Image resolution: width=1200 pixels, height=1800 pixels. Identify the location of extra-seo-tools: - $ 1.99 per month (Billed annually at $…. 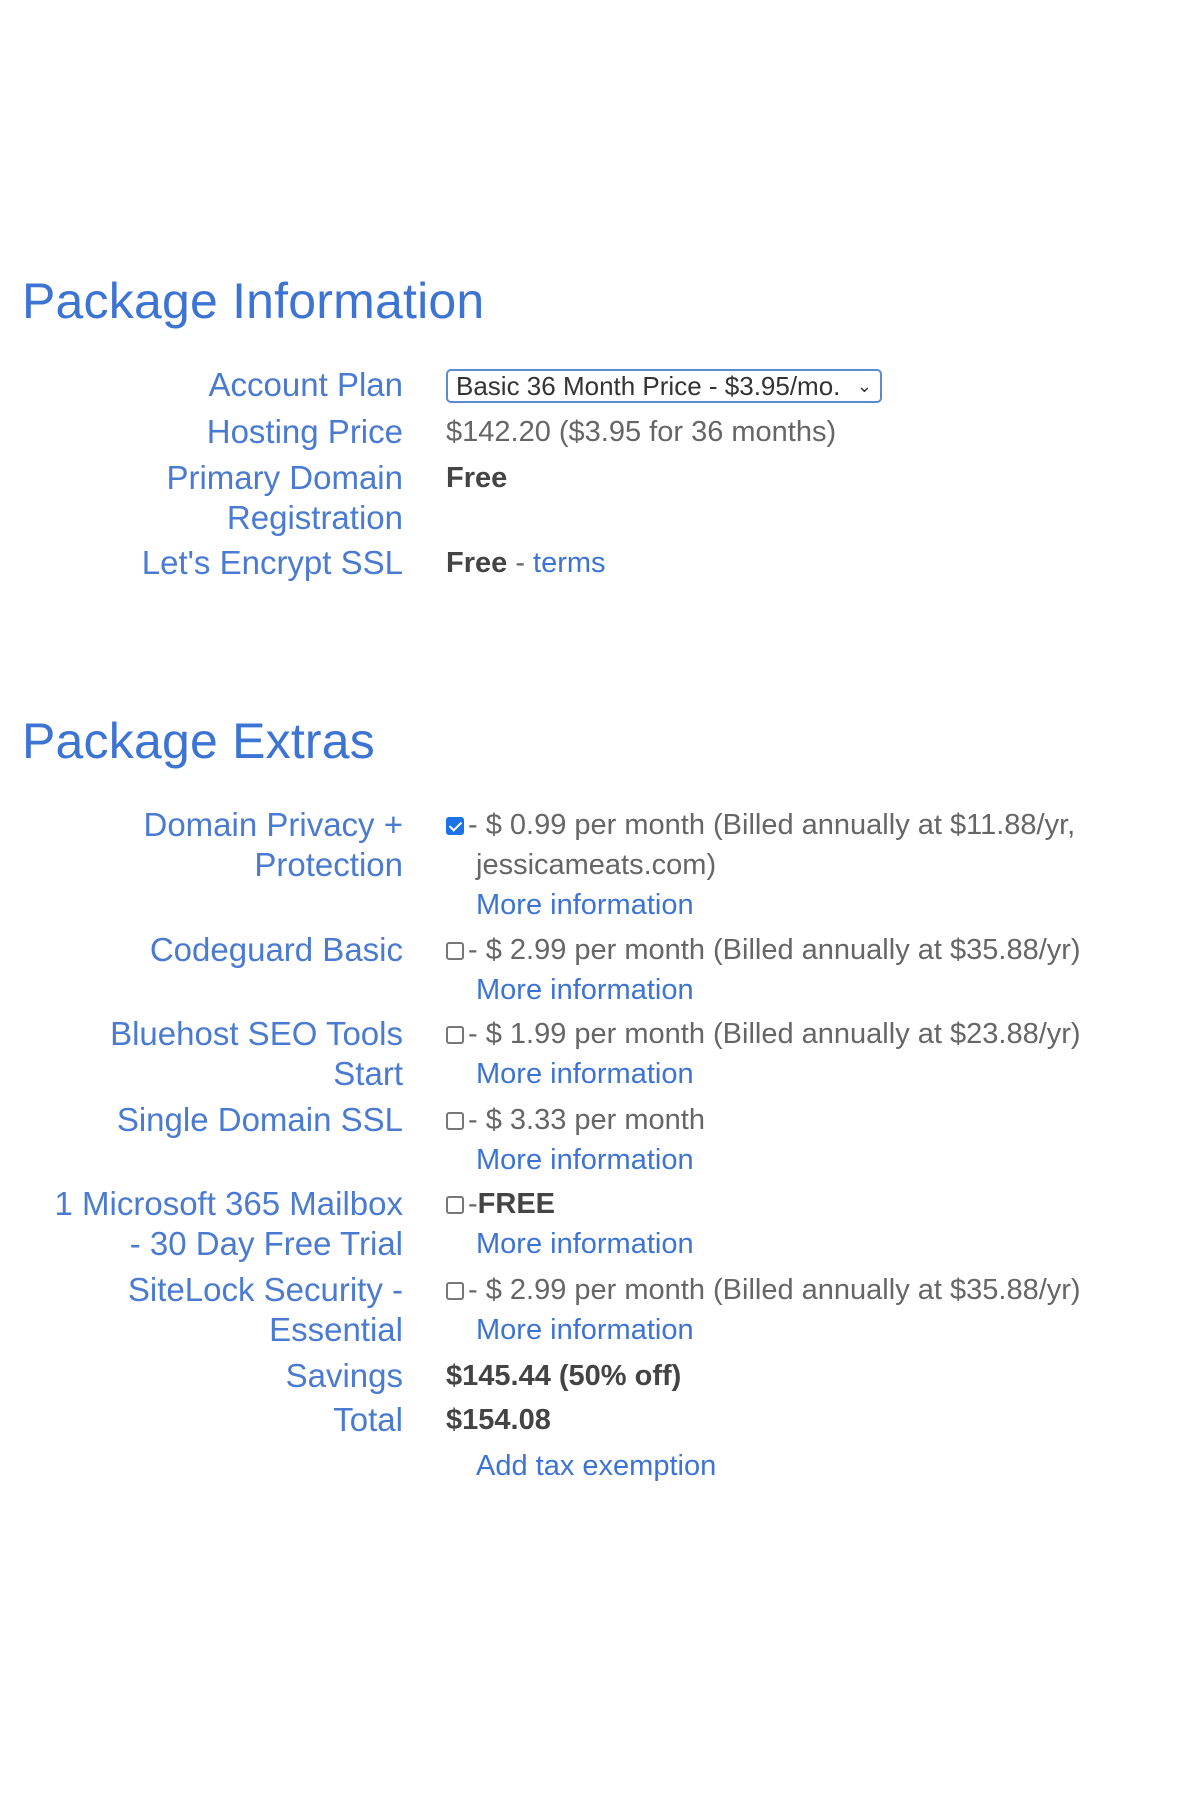
(763, 1034).